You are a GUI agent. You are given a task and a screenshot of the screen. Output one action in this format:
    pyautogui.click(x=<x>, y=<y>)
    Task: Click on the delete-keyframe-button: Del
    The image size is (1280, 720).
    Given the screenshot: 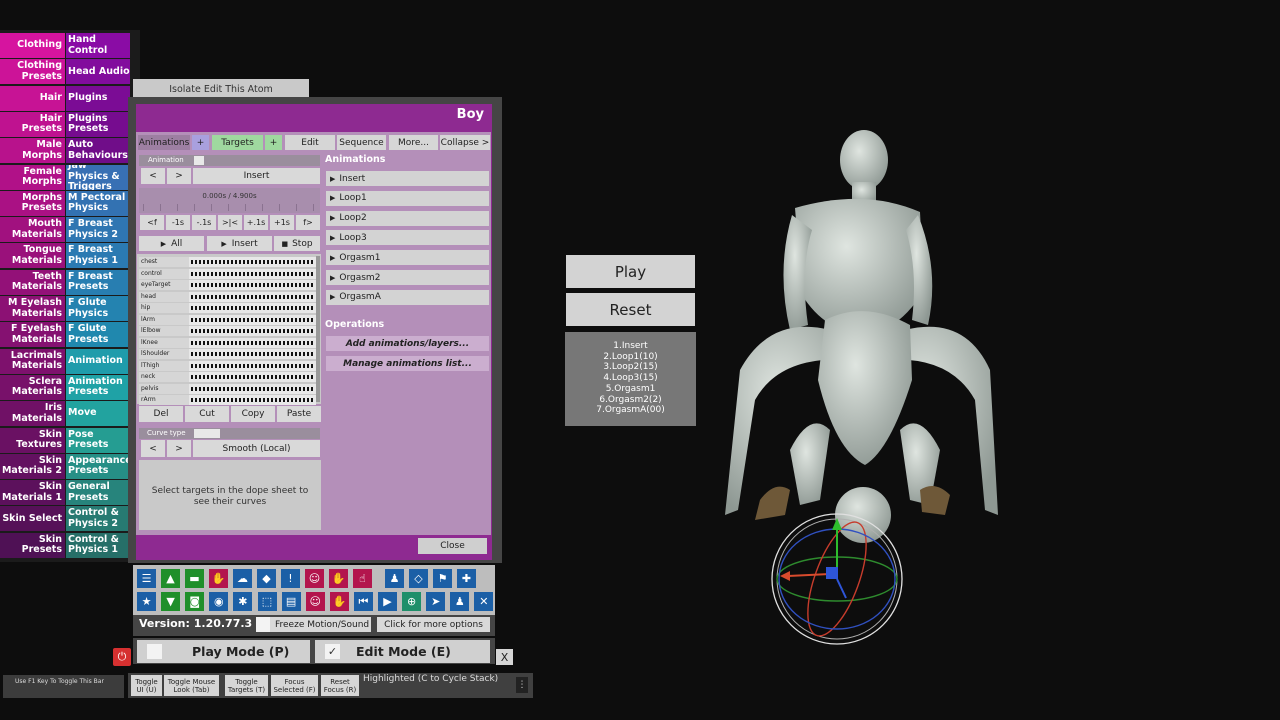 What is the action you would take?
    pyautogui.click(x=161, y=414)
    